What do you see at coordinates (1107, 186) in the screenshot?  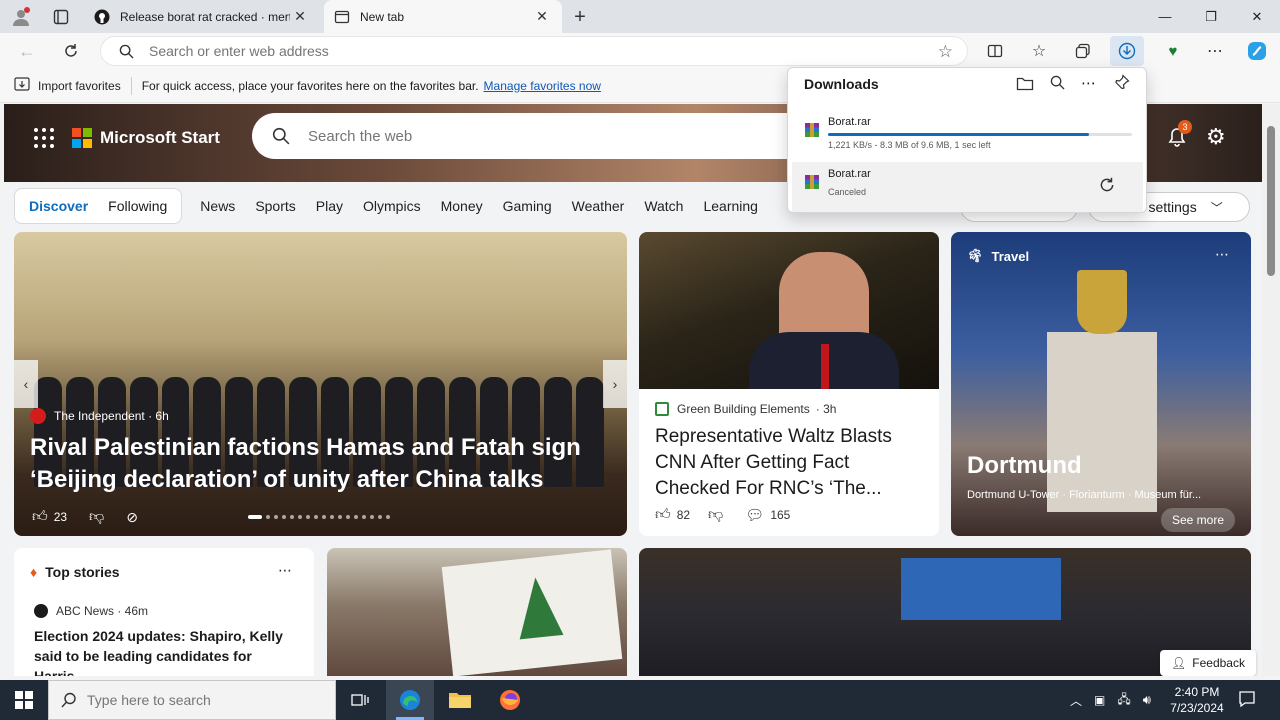 I see `retry-icon` at bounding box center [1107, 186].